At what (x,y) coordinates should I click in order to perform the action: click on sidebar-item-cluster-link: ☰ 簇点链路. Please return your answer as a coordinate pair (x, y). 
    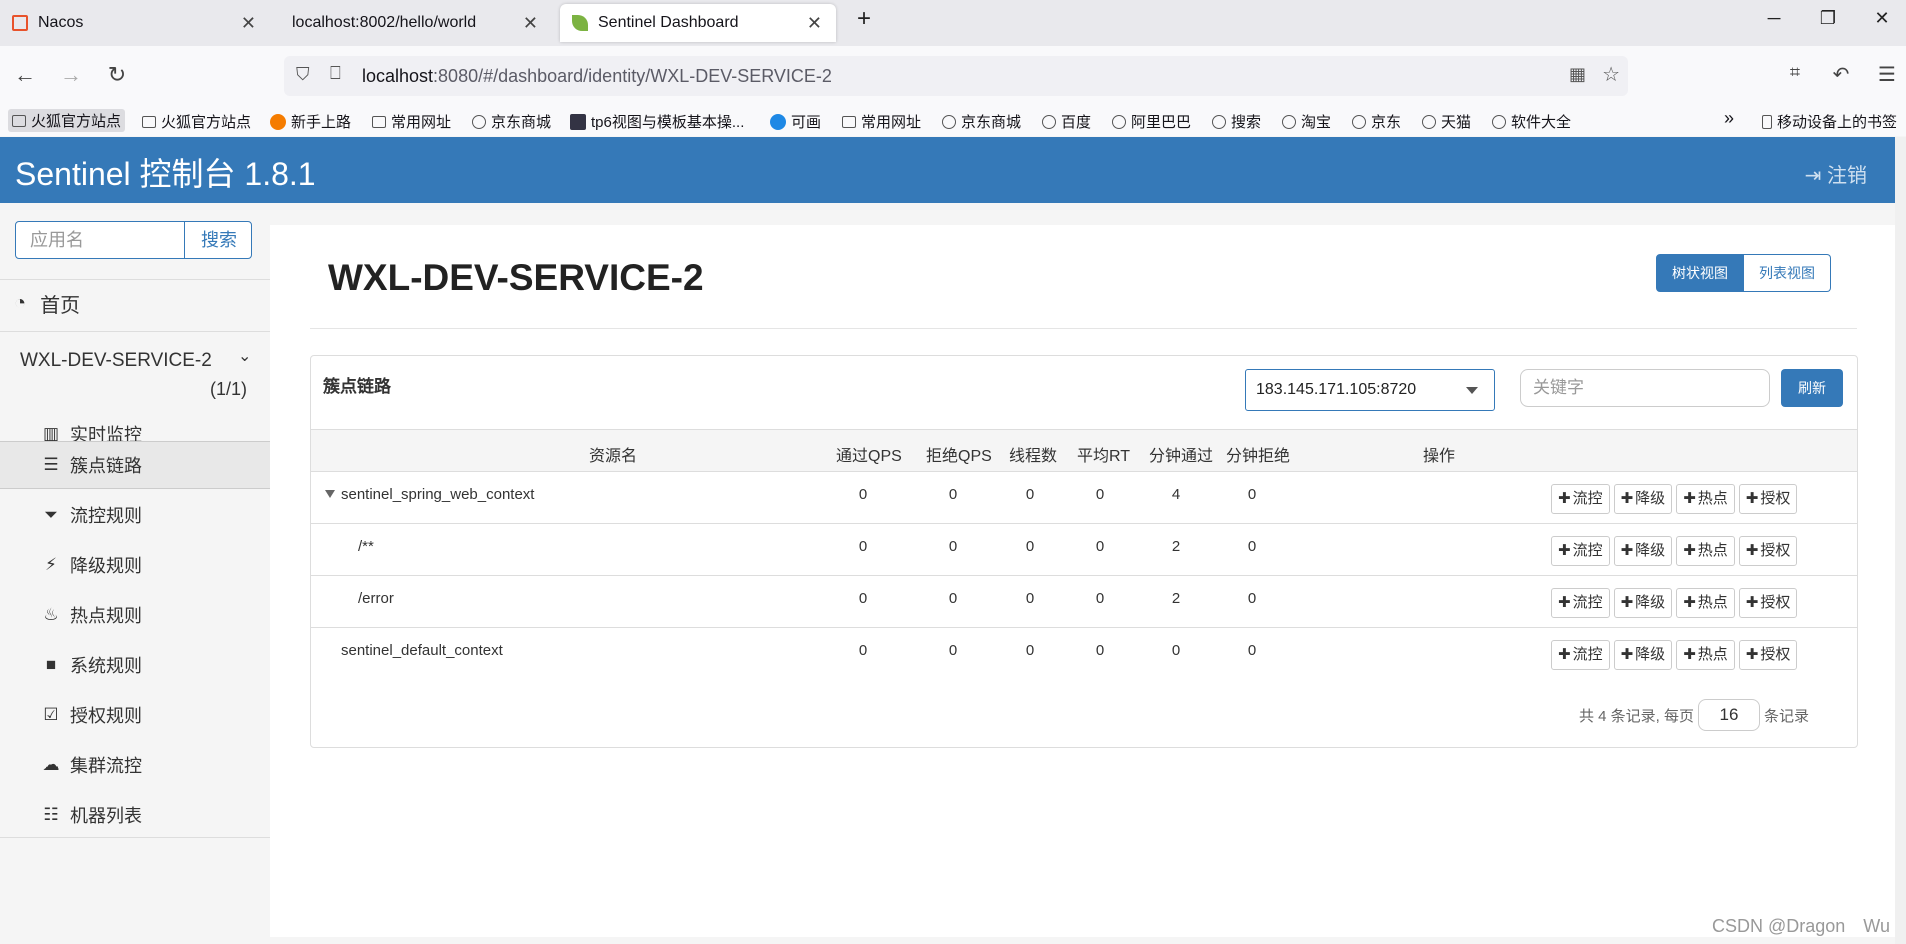
    Looking at the image, I should click on (135, 465).